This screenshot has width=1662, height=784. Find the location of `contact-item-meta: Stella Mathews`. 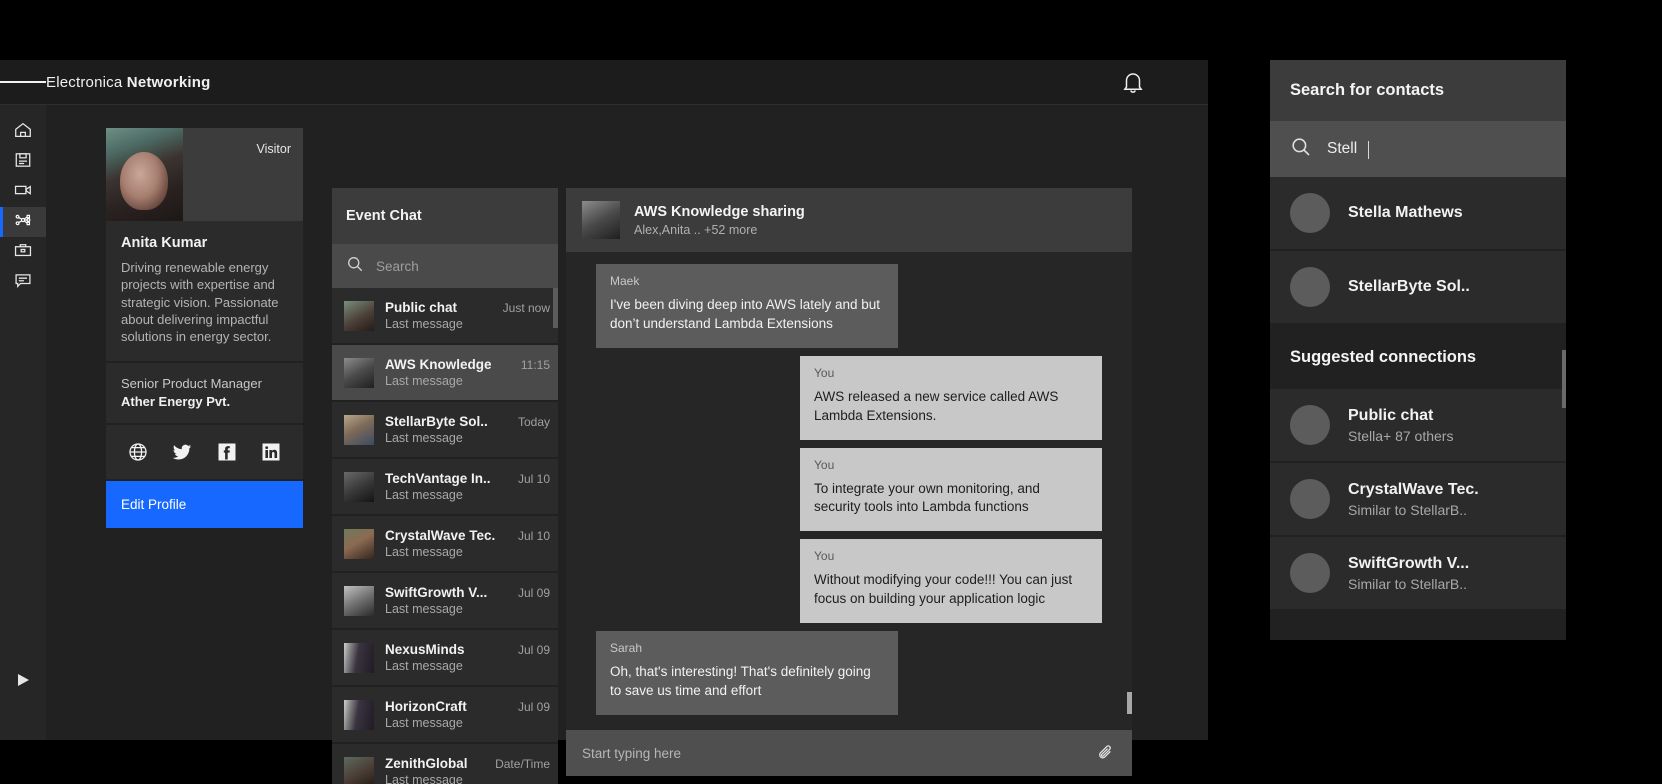

contact-item-meta: Stella Mathews is located at coordinates (1405, 213).